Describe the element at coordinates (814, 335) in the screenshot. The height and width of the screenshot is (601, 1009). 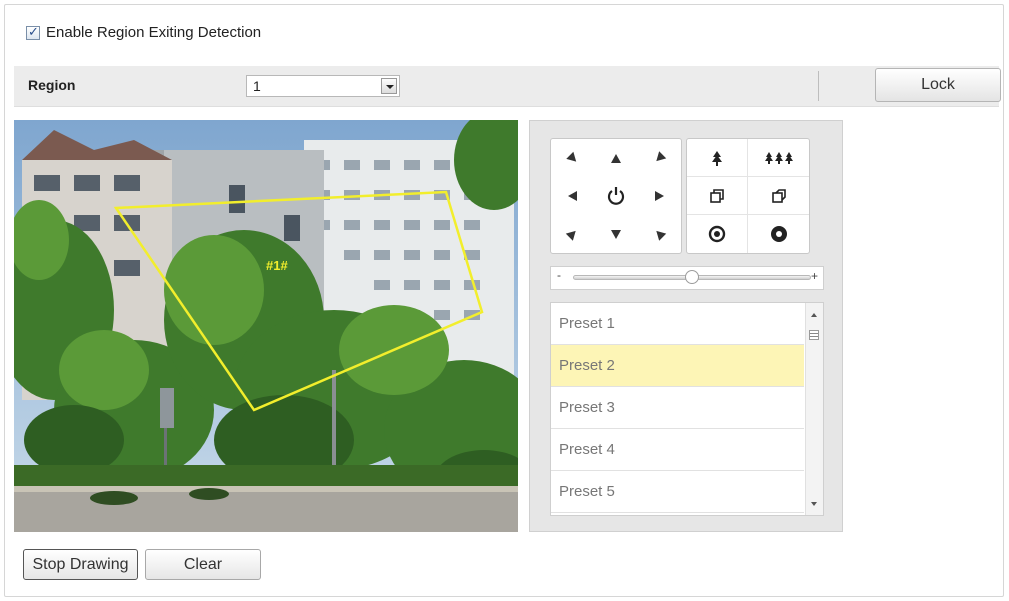
I see `scroll-thumb` at that location.